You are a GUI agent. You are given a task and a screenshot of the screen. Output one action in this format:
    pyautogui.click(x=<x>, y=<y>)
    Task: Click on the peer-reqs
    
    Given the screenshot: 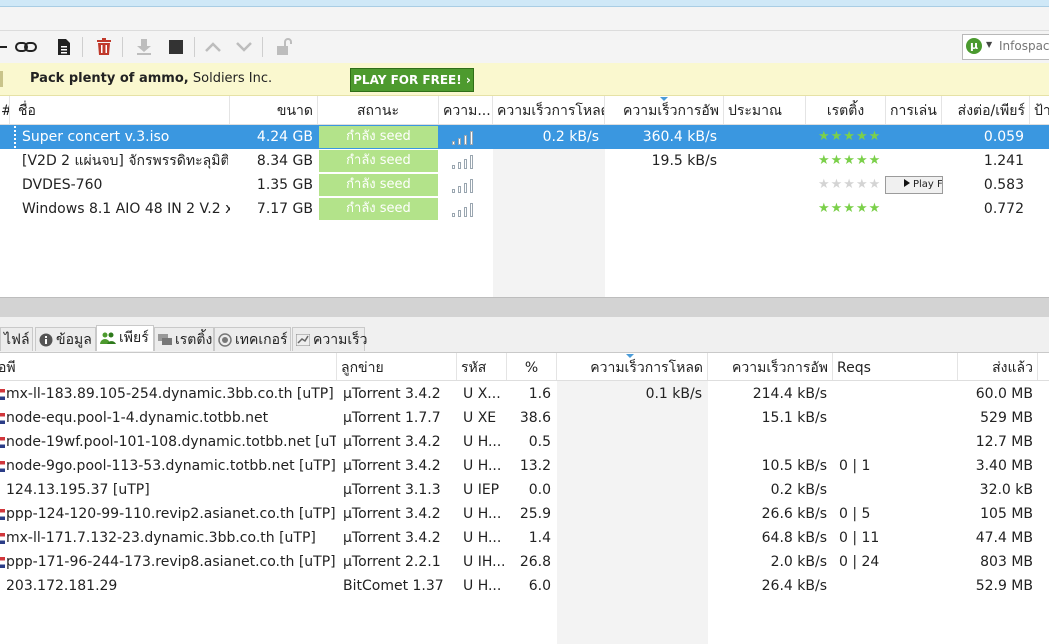 What is the action you would take?
    pyautogui.click(x=894, y=418)
    